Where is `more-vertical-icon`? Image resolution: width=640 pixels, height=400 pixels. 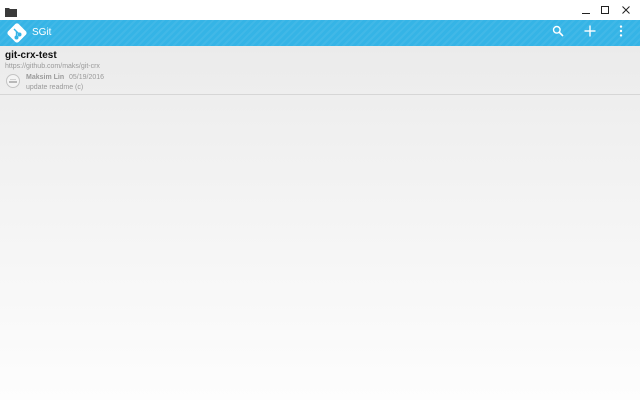
more-vertical-icon is located at coordinates (621, 33).